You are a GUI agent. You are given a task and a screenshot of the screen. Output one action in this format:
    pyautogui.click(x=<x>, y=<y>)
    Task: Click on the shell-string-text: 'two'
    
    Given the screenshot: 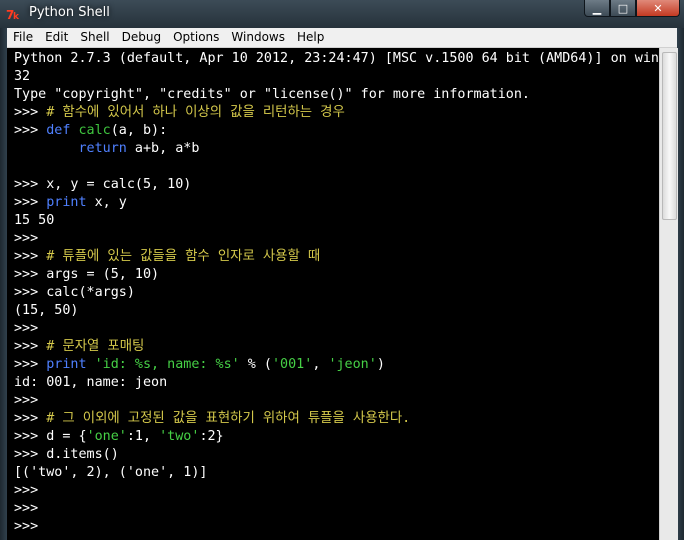 What is the action you would take?
    pyautogui.click(x=179, y=436)
    